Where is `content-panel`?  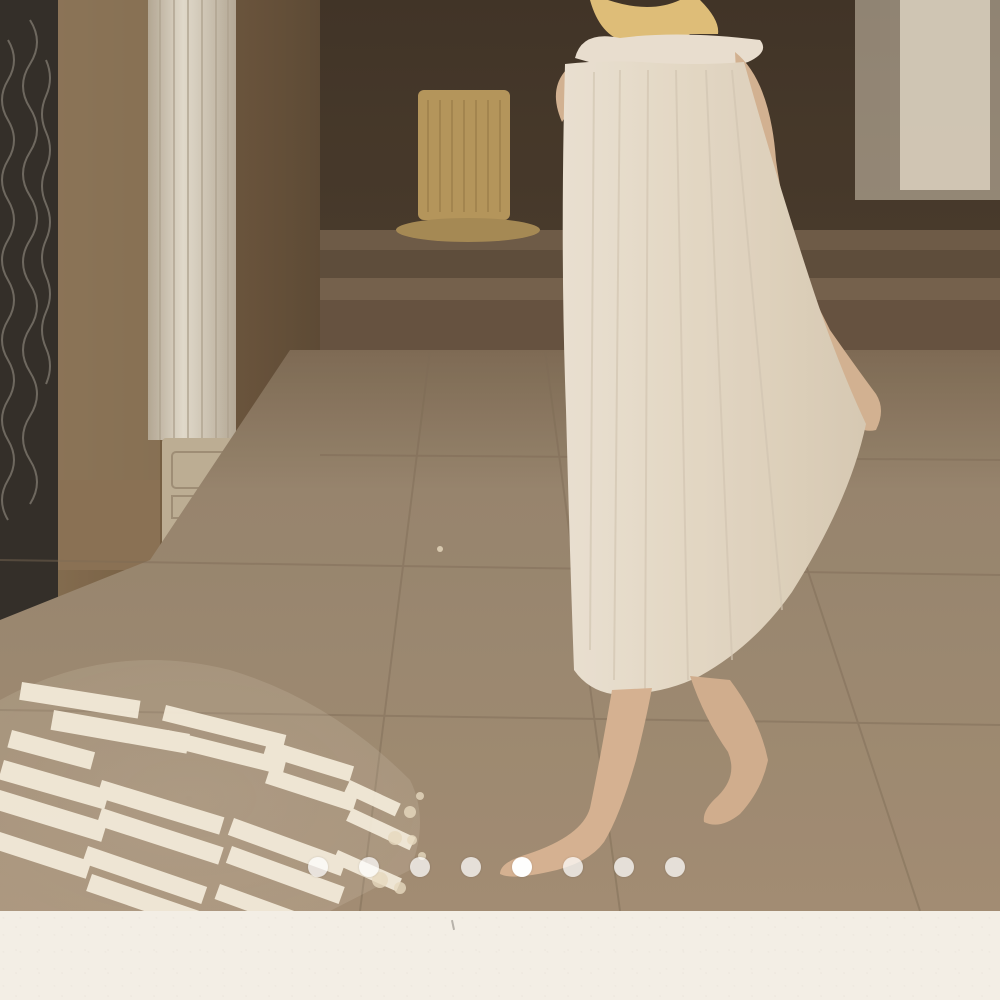
content-panel is located at coordinates (500, 955).